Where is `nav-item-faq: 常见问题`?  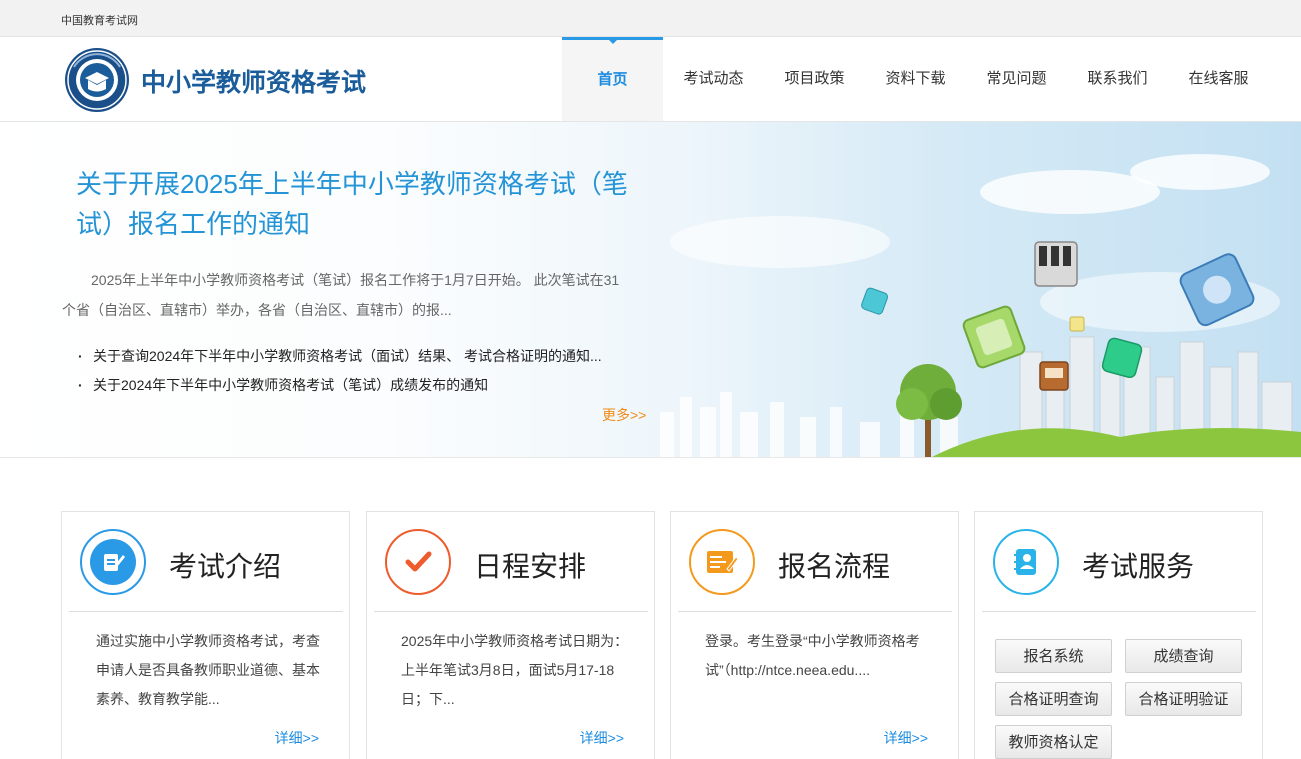 nav-item-faq: 常见问题 is located at coordinates (1016, 79).